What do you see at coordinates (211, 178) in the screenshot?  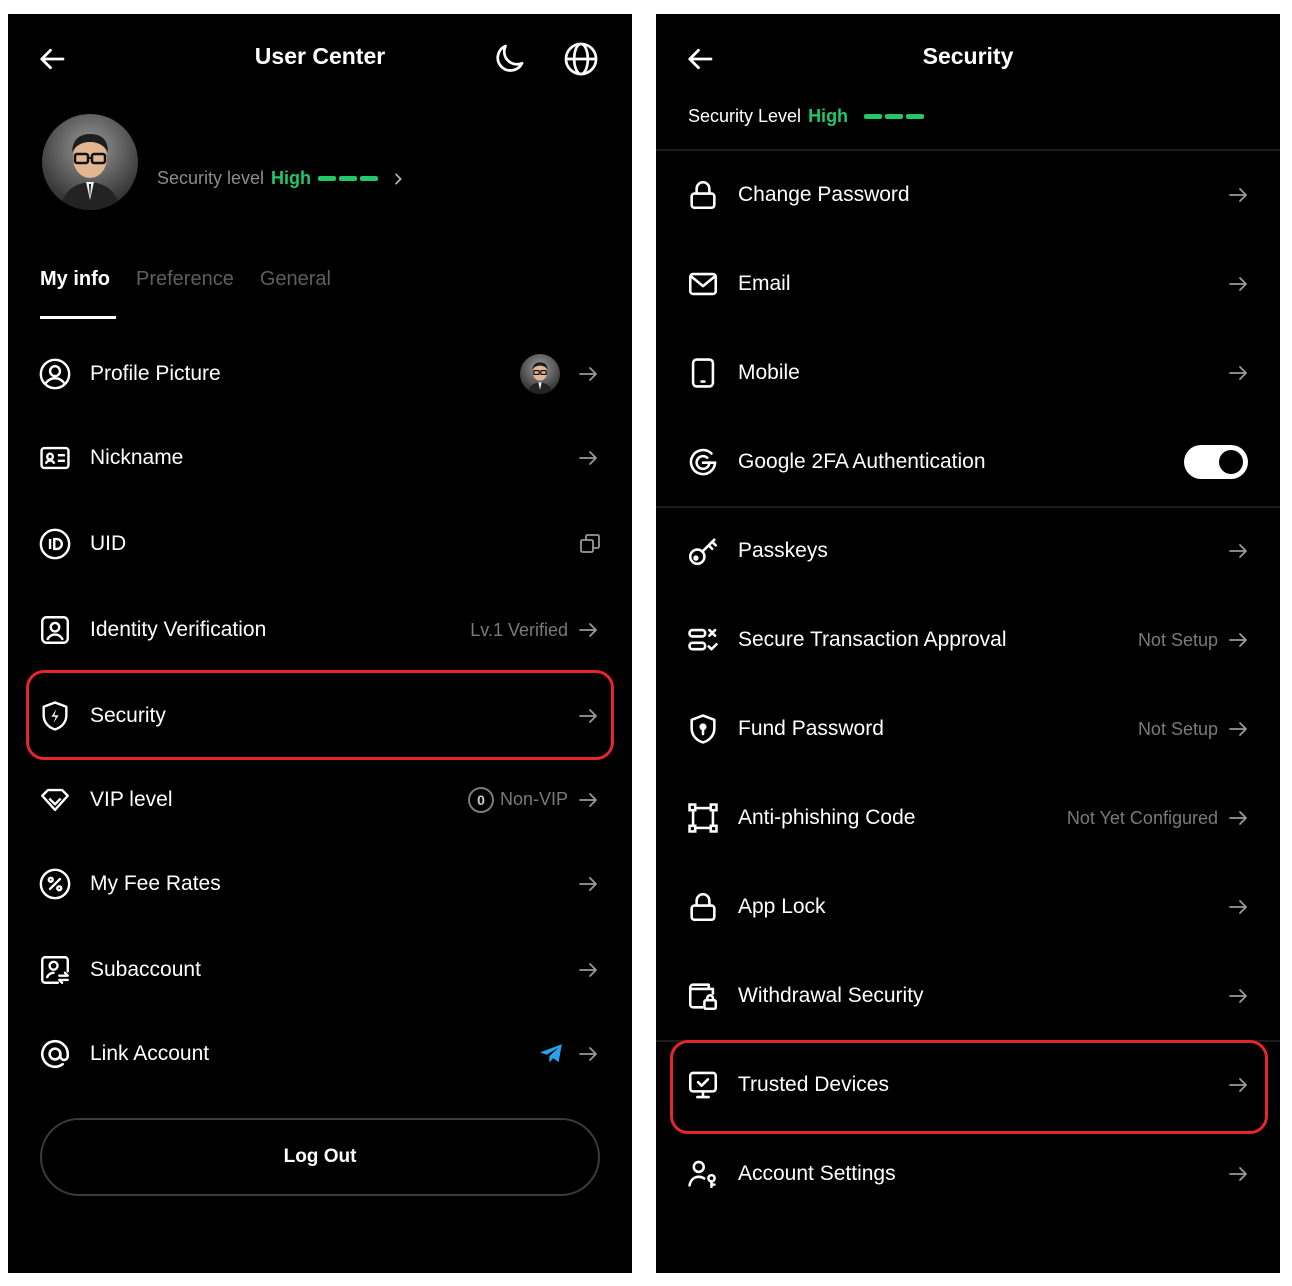 I see `security-level-label: Security level` at bounding box center [211, 178].